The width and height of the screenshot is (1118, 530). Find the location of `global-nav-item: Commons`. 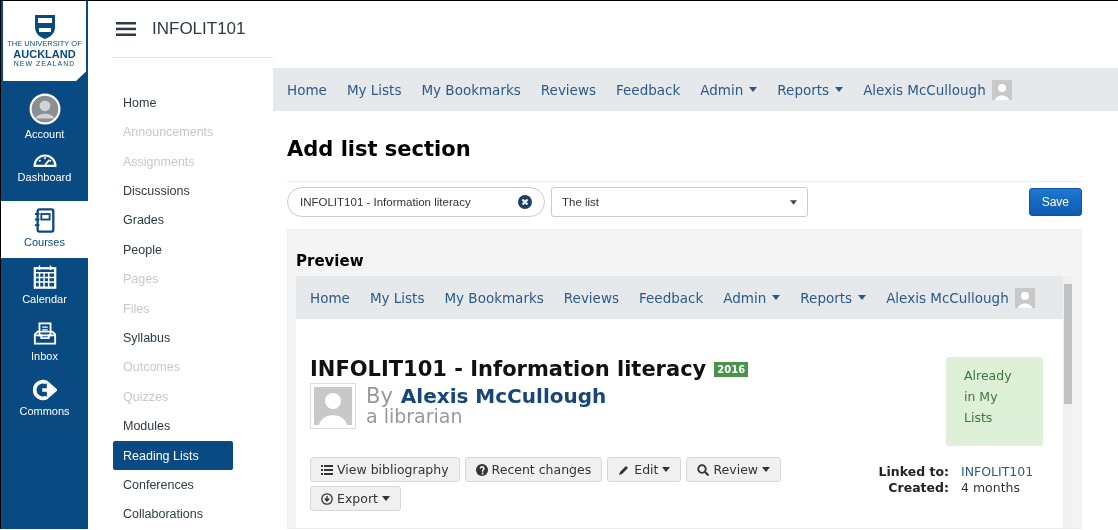

global-nav-item: Commons is located at coordinates (44, 400).